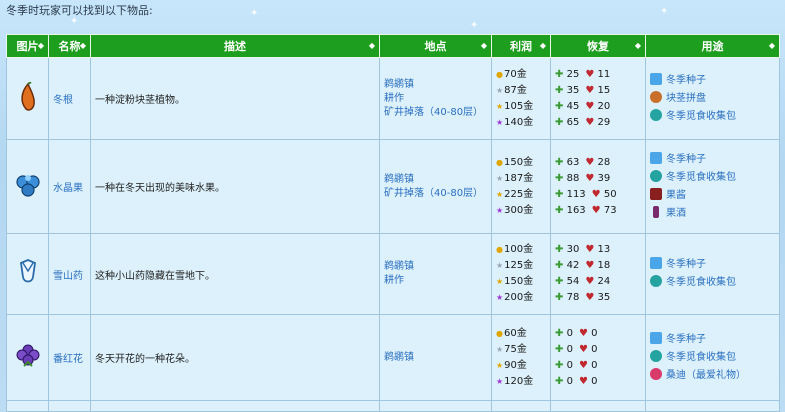 The height and width of the screenshot is (412, 785). I want to click on energy-value: 78, so click(573, 297).